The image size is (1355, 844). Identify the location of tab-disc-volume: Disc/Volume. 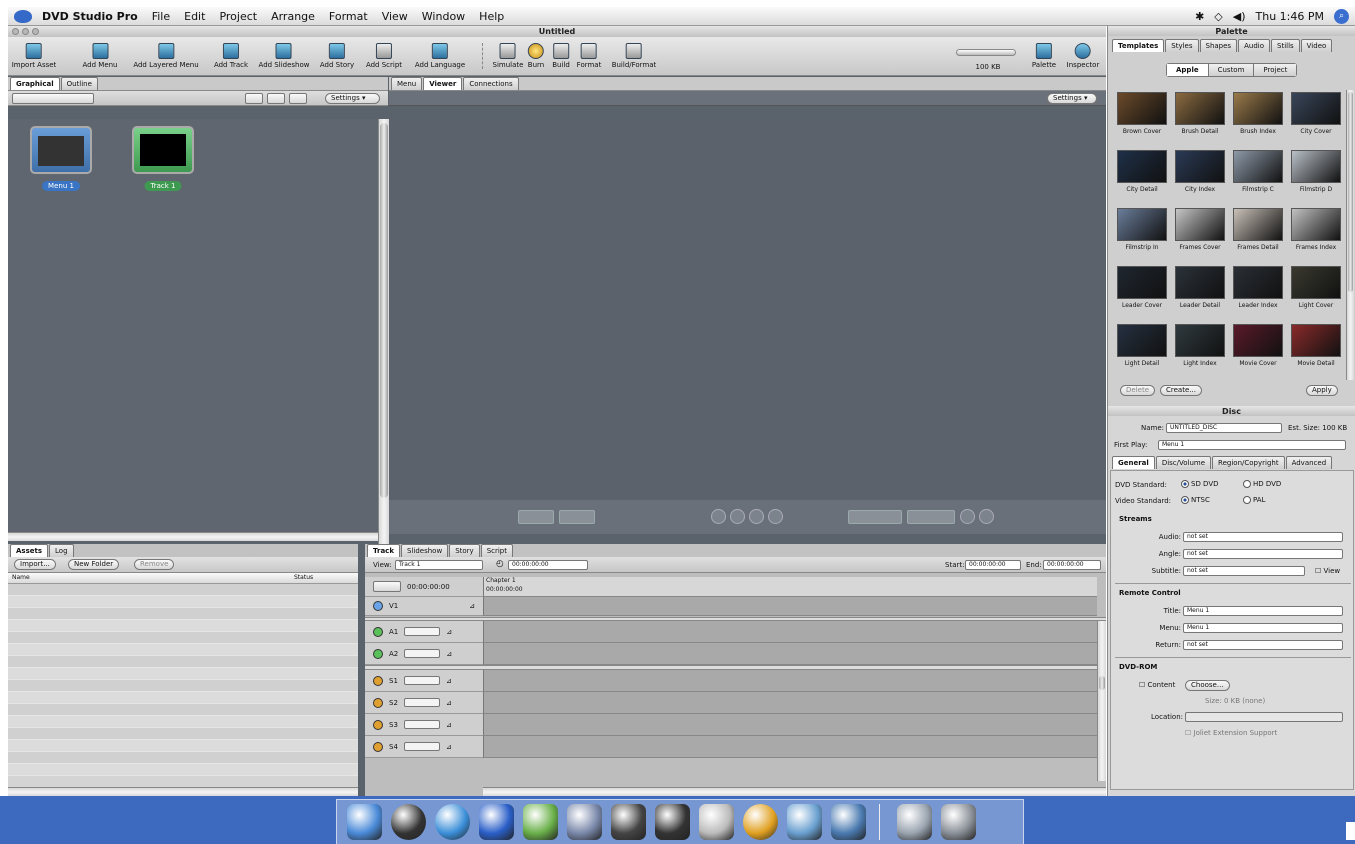
(1183, 462).